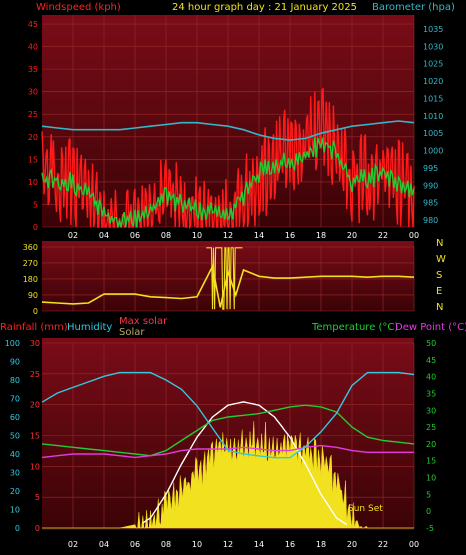 This screenshot has width=466, height=555. What do you see at coordinates (33, 182) in the screenshot?
I see `windspeed-tick-label: 10` at bounding box center [33, 182].